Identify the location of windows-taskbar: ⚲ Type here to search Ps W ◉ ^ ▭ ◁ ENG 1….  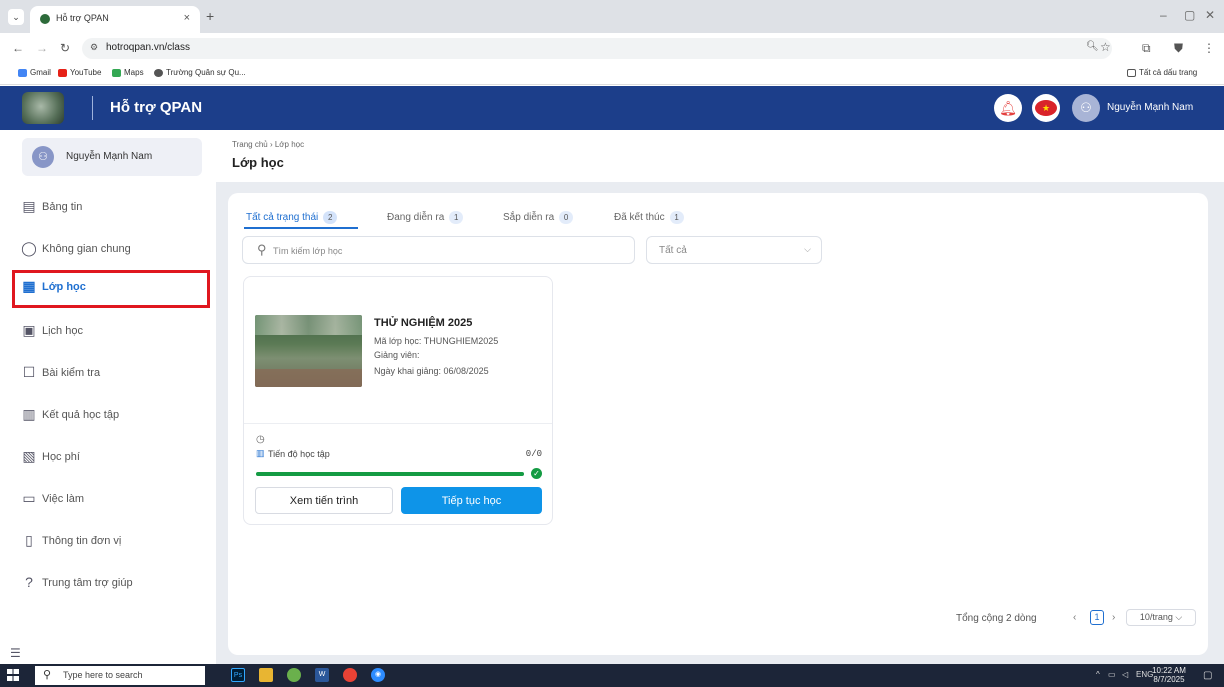
(612, 675).